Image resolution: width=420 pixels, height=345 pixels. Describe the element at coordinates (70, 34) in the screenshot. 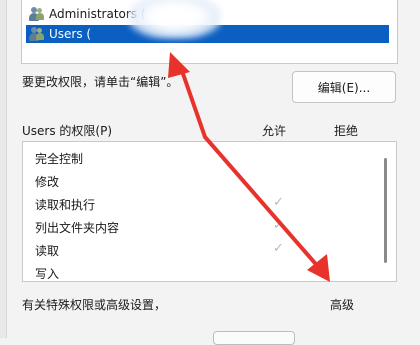

I see `group-name: Users (` at that location.